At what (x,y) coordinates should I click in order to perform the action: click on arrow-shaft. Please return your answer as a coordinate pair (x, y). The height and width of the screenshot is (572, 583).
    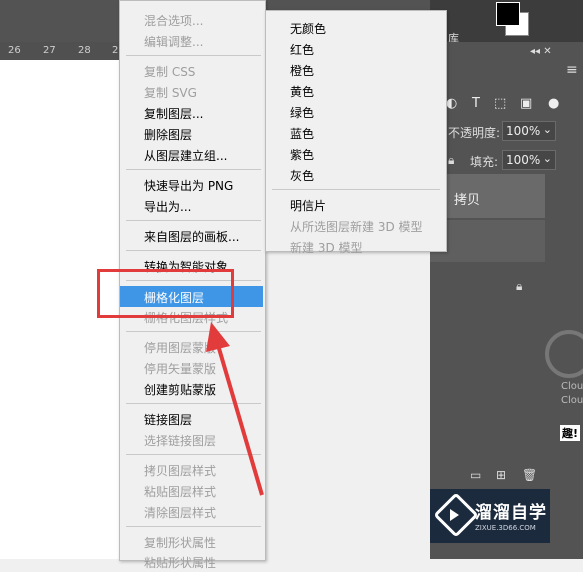
    Looking at the image, I should click on (240, 420).